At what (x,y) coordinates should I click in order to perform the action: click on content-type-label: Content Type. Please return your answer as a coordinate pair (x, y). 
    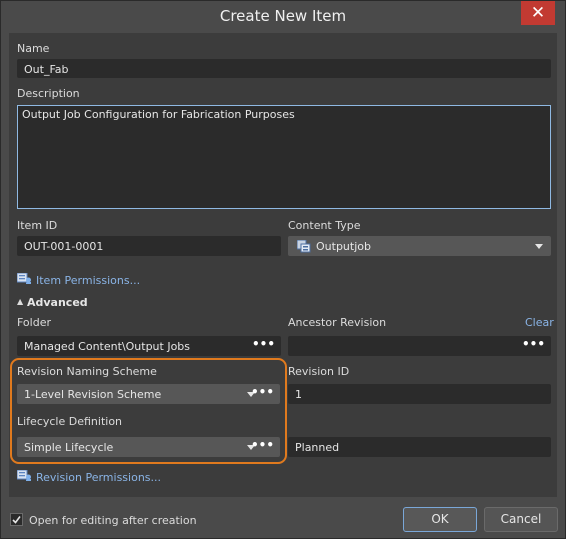
    Looking at the image, I should click on (324, 225).